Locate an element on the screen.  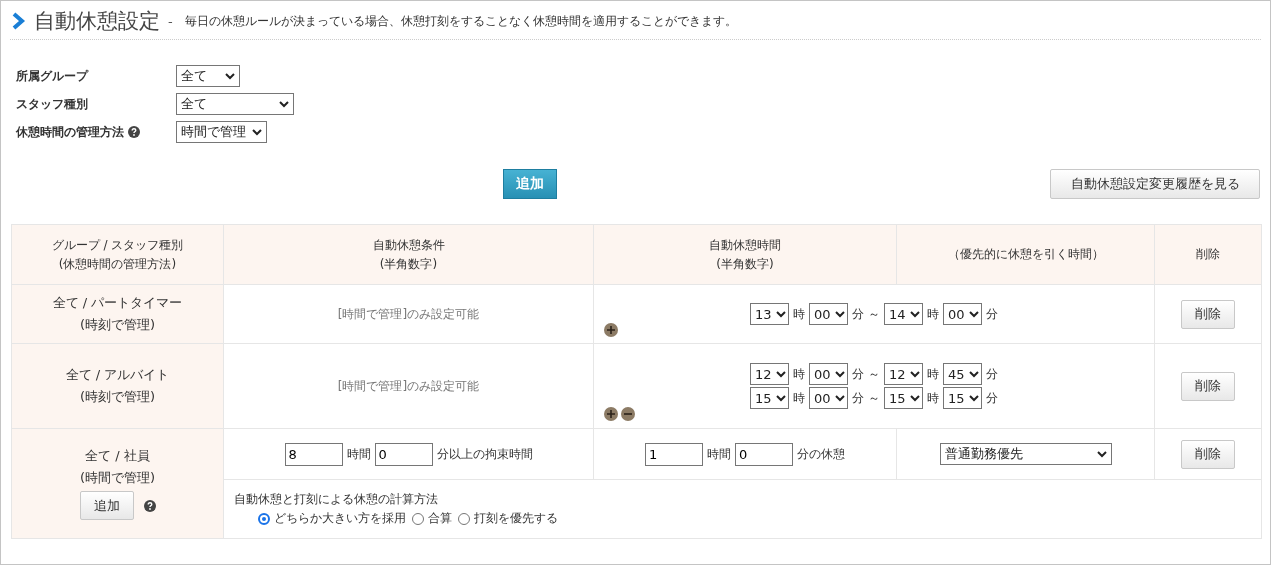
dropdown: 普通勤務優先 is located at coordinates (1025, 454).